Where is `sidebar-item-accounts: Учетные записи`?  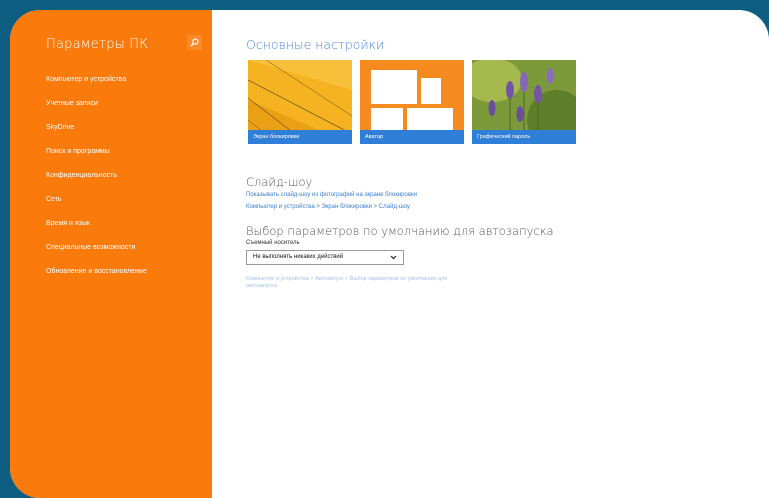 sidebar-item-accounts: Учетные записи is located at coordinates (96, 110).